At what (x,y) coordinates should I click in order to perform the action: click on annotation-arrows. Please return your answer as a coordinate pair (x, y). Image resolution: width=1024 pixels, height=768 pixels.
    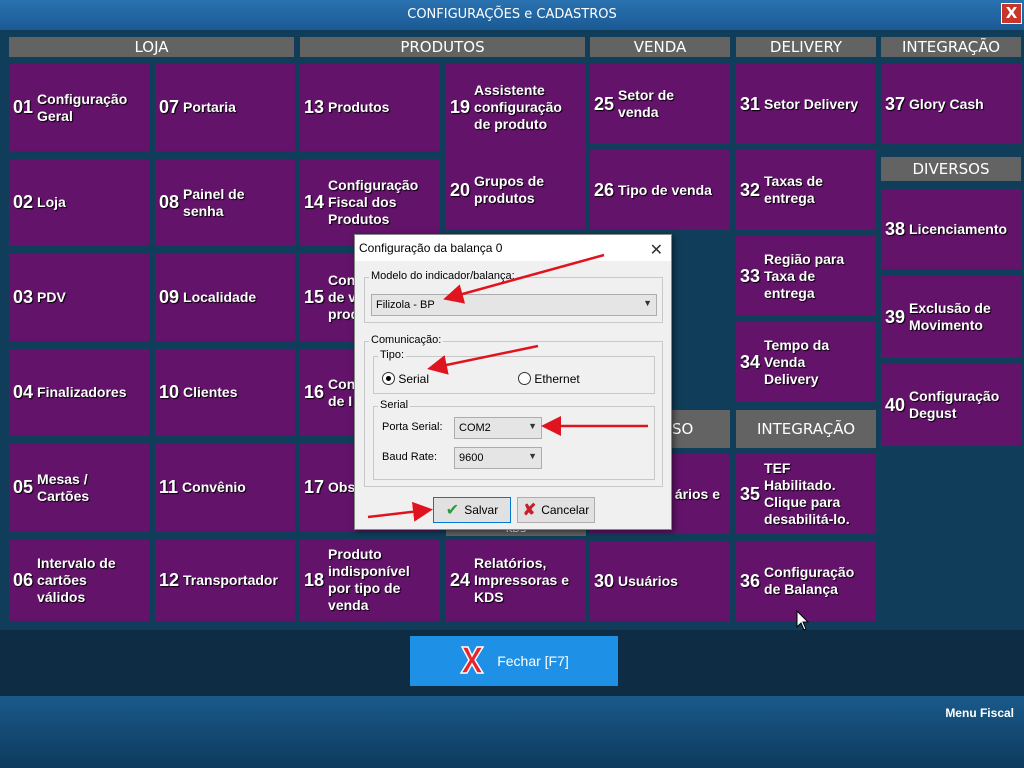
    Looking at the image, I should click on (507, 387).